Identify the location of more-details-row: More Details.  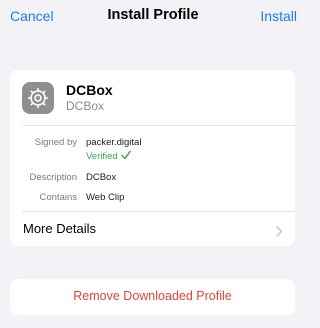
(152, 229).